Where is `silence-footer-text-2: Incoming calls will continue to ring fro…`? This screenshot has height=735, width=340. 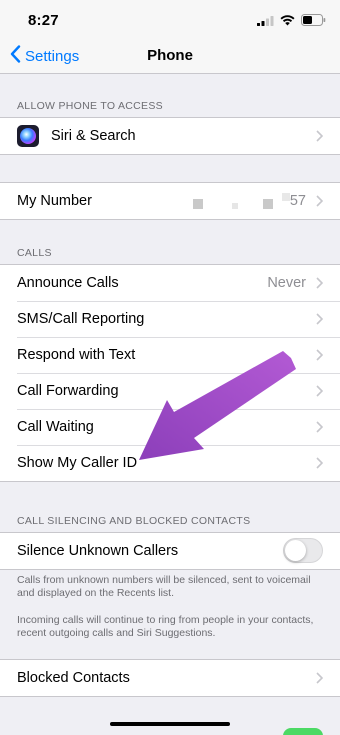 silence-footer-text-2: Incoming calls will continue to ring fro… is located at coordinates (165, 626).